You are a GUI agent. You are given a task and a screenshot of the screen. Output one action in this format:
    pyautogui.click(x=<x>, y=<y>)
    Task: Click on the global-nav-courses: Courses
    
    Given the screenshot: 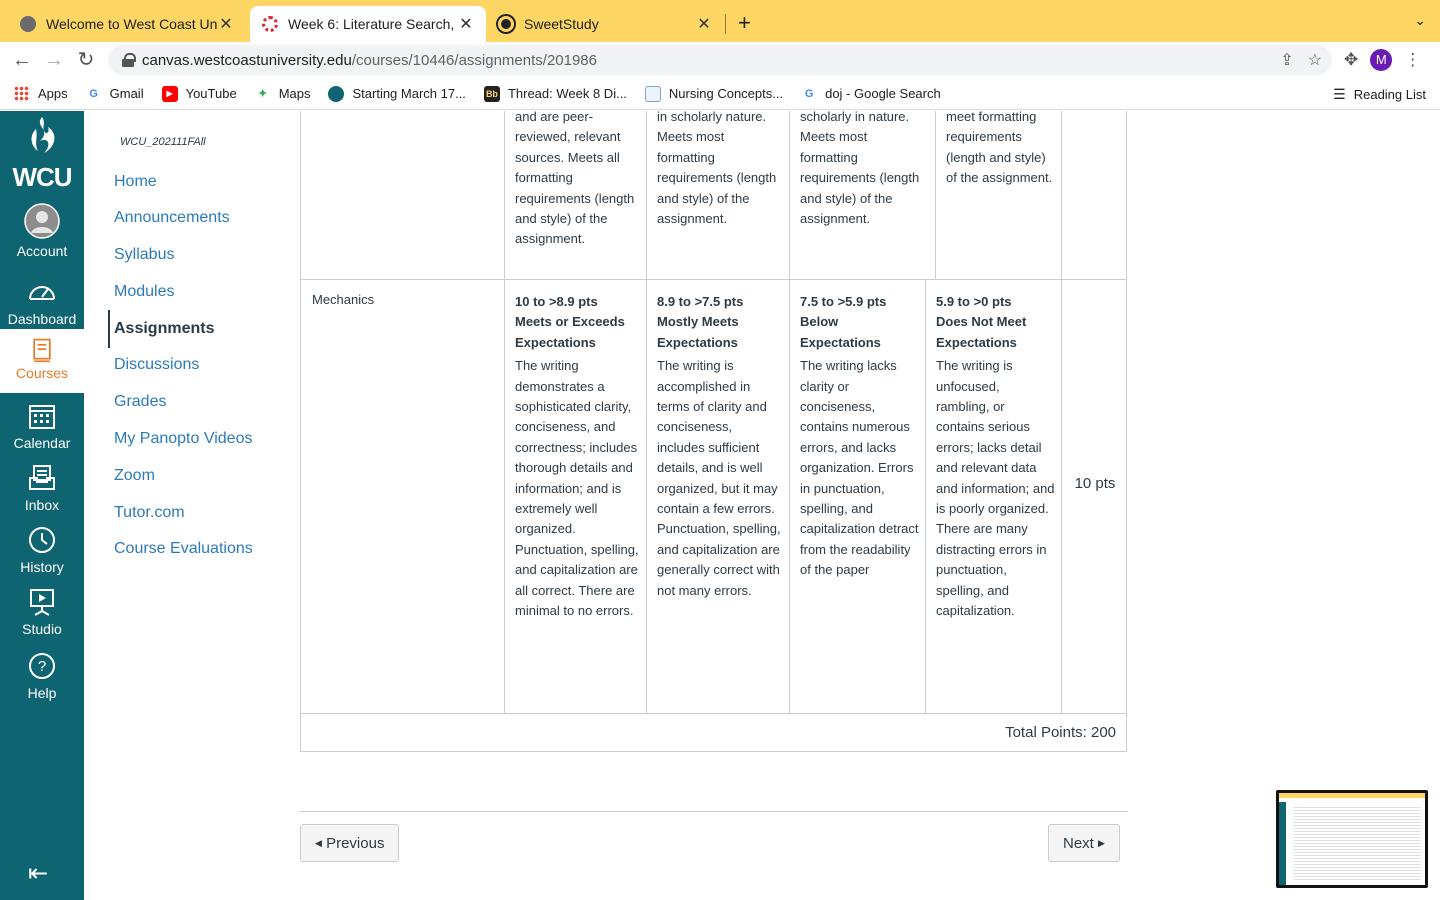 What is the action you would take?
    pyautogui.click(x=42, y=361)
    